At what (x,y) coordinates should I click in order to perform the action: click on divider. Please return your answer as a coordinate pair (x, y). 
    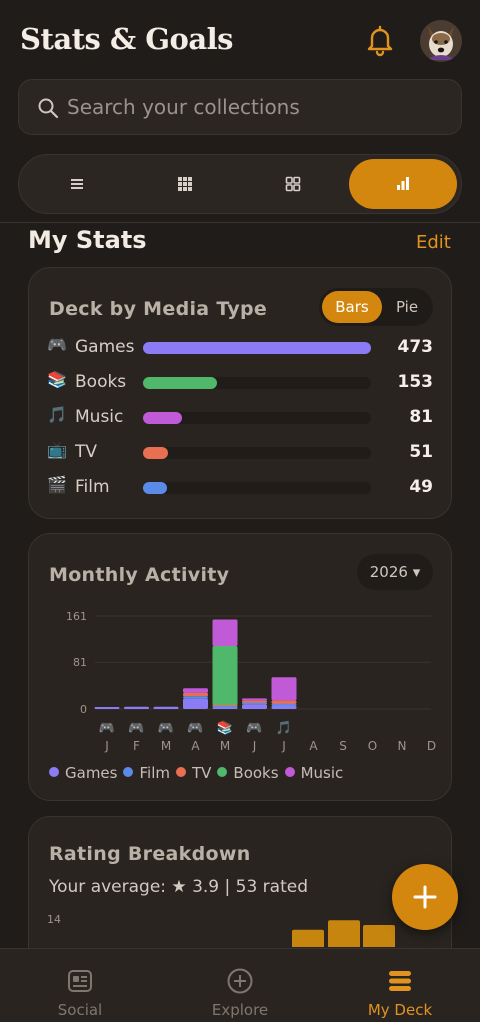
    Looking at the image, I should click on (240, 222).